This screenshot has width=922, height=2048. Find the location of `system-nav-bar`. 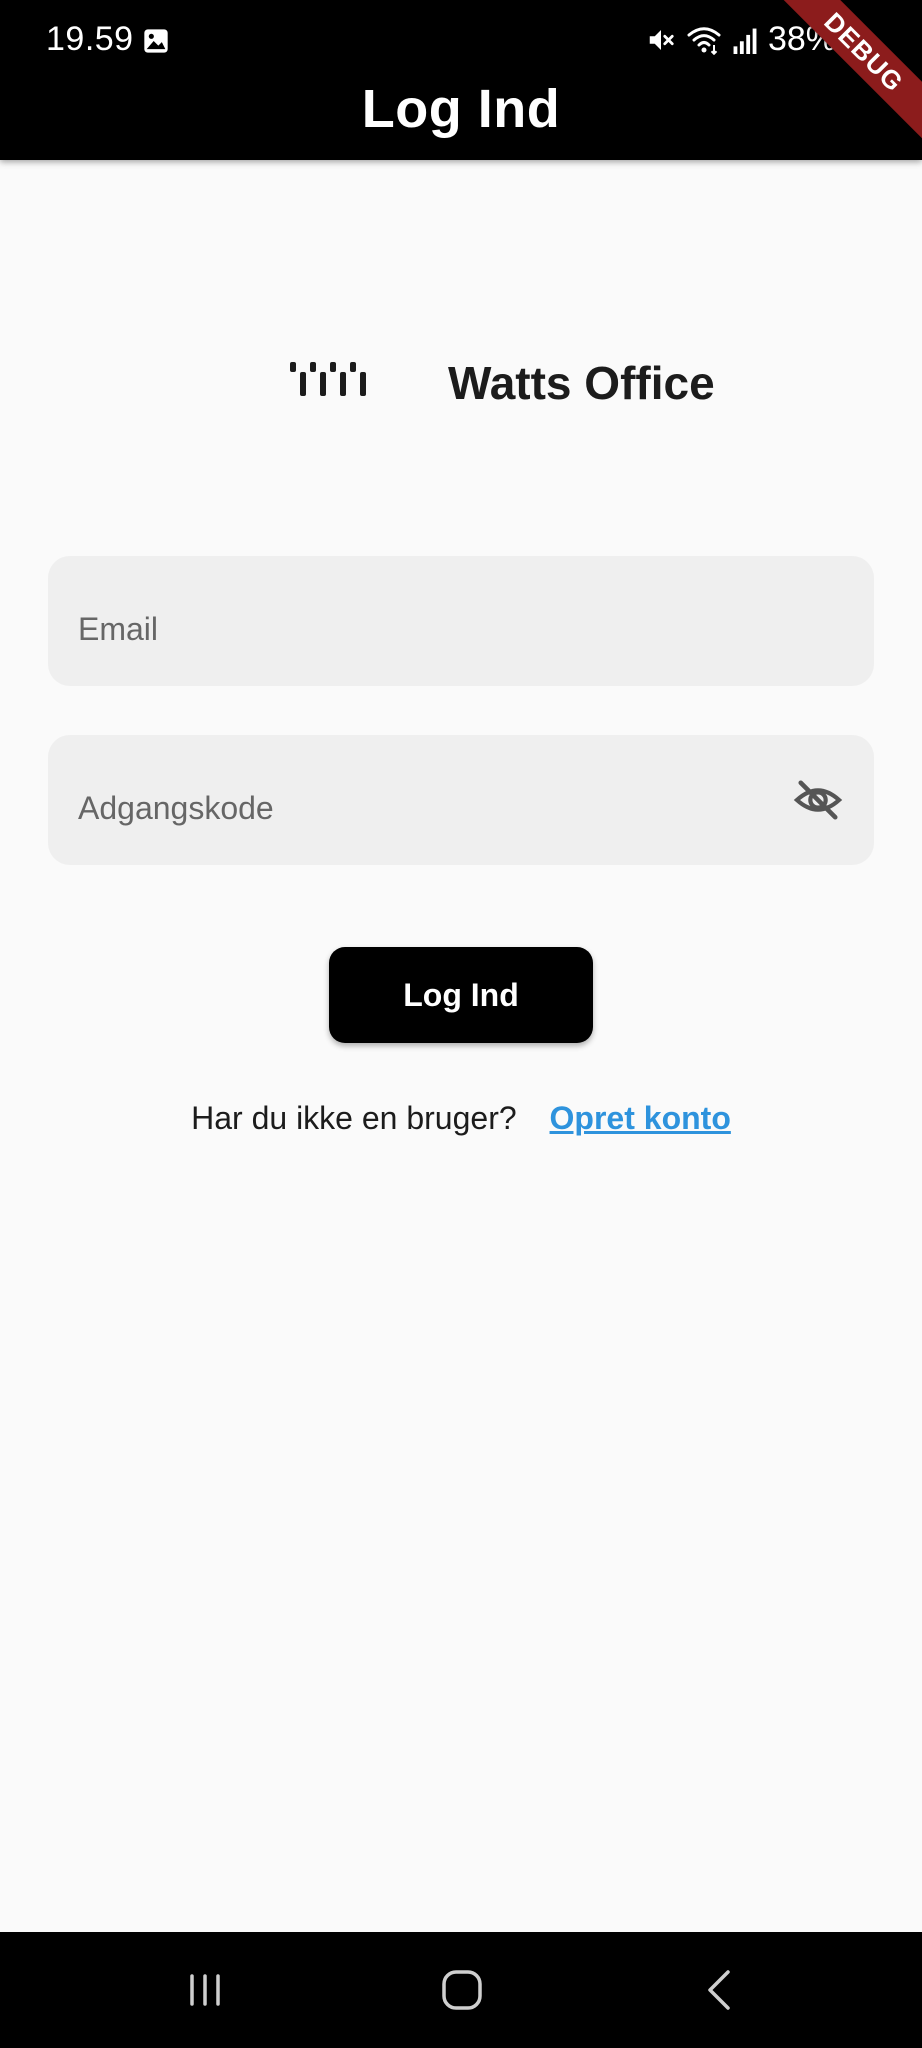

system-nav-bar is located at coordinates (461, 1990).